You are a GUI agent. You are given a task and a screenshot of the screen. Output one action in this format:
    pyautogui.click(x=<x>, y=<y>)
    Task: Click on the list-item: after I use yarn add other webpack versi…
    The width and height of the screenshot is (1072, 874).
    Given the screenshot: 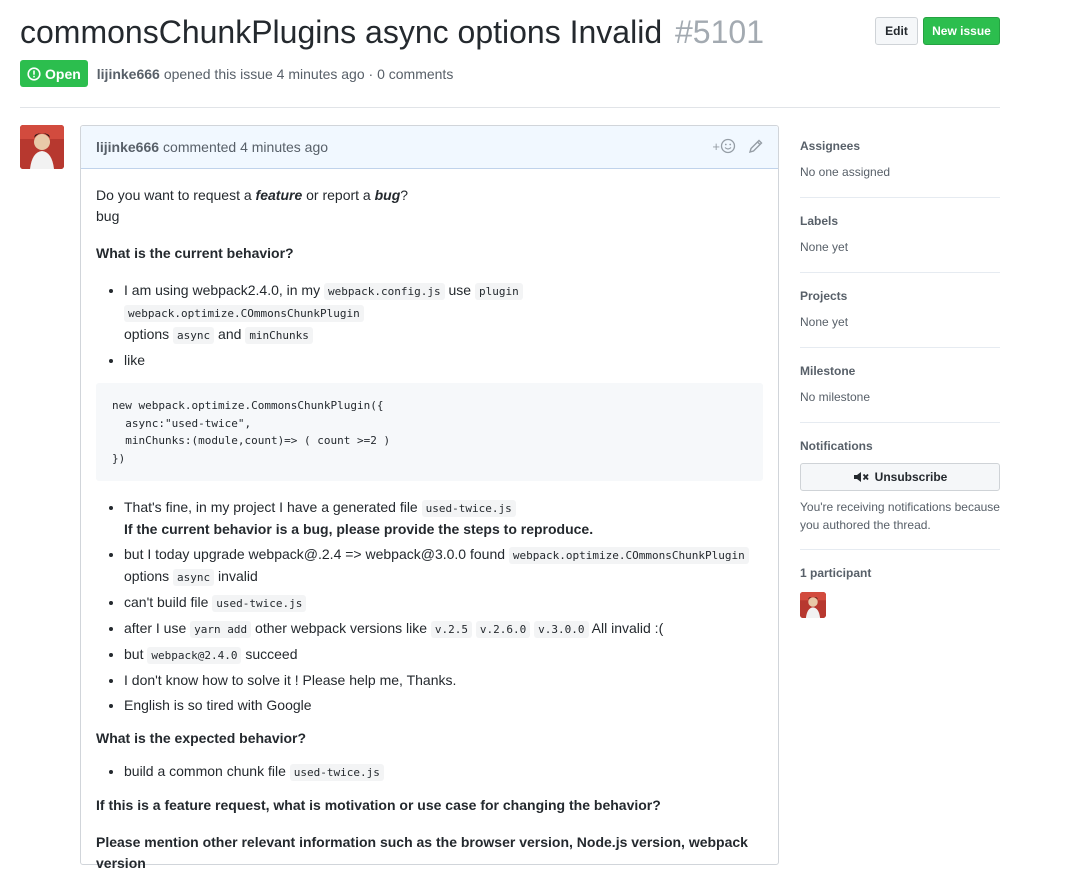 What is the action you would take?
    pyautogui.click(x=443, y=629)
    